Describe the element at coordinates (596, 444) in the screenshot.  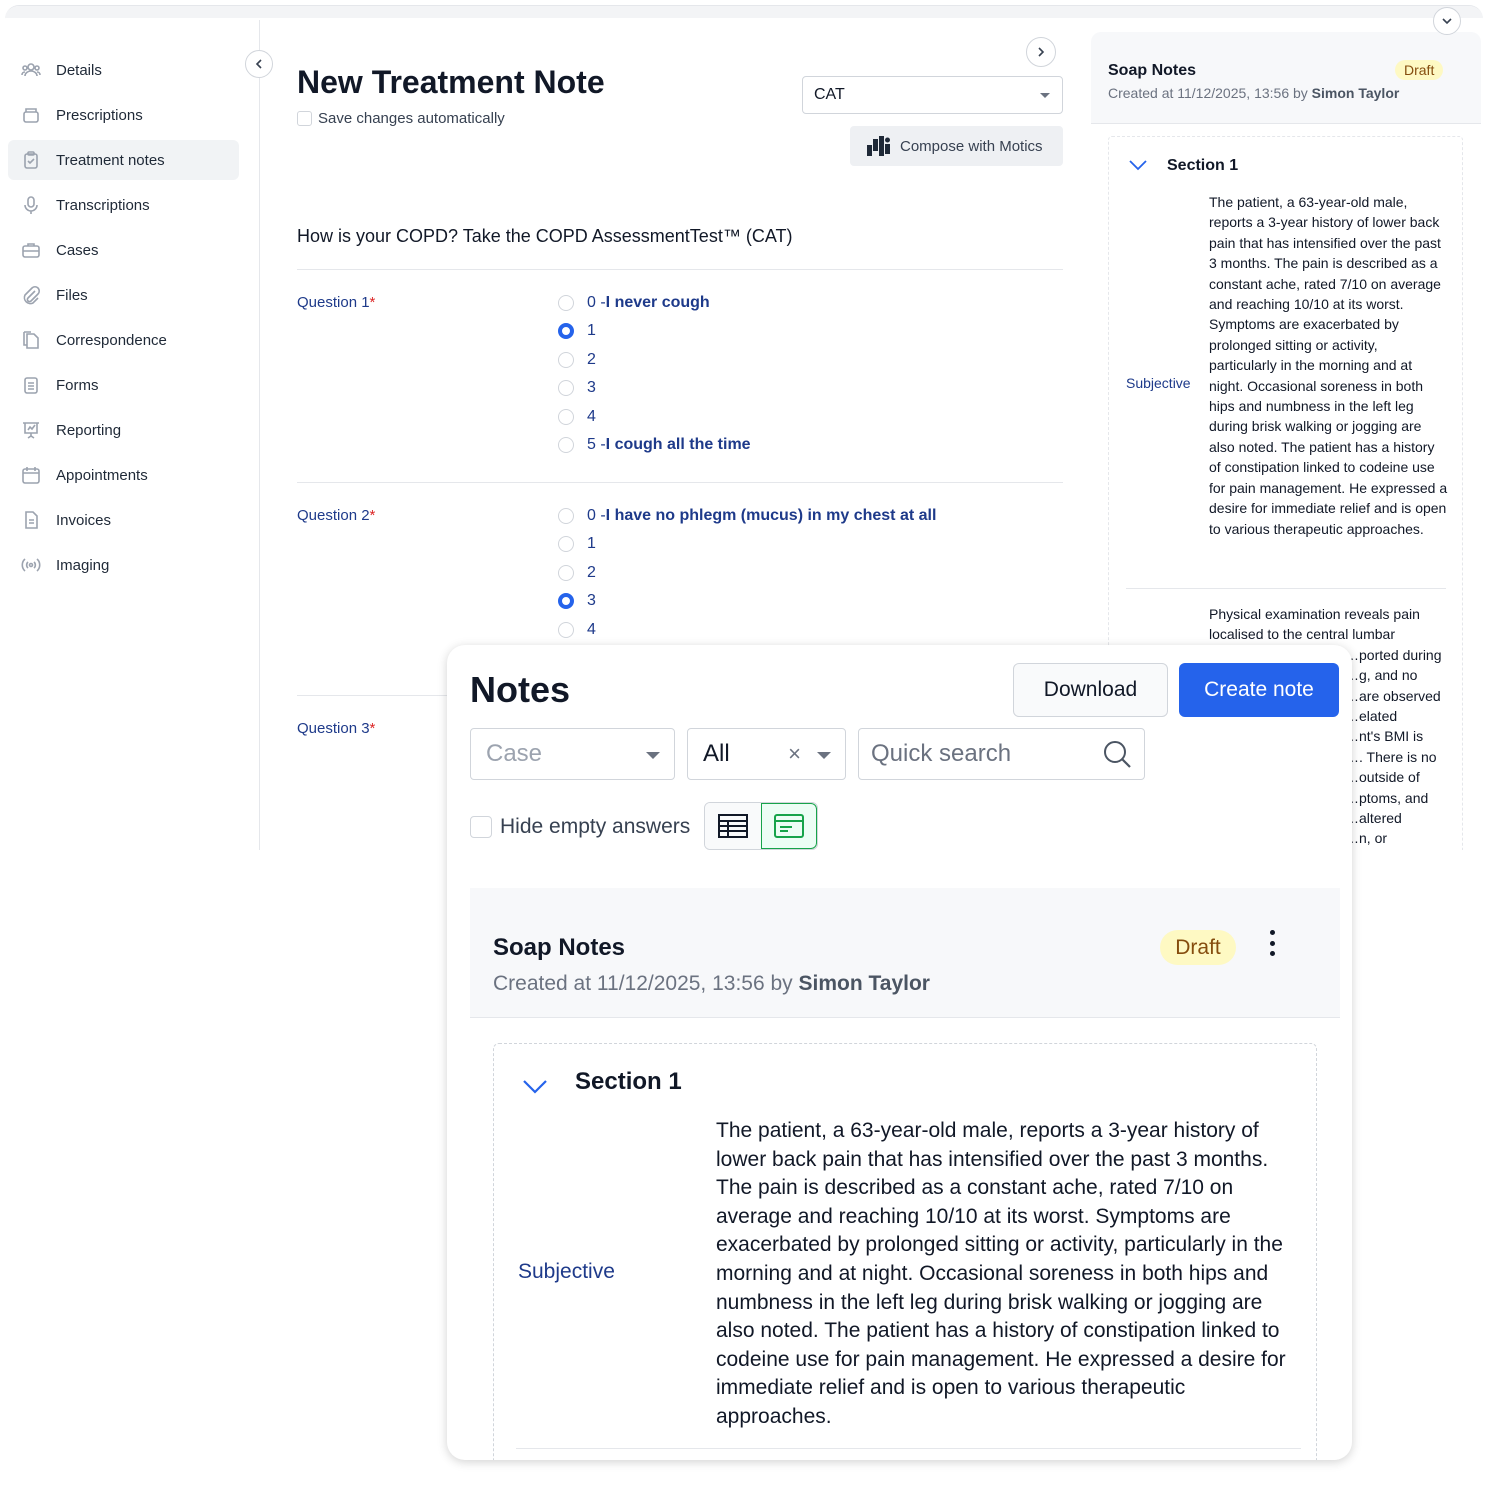
I see `option-prefix: 5 -` at that location.